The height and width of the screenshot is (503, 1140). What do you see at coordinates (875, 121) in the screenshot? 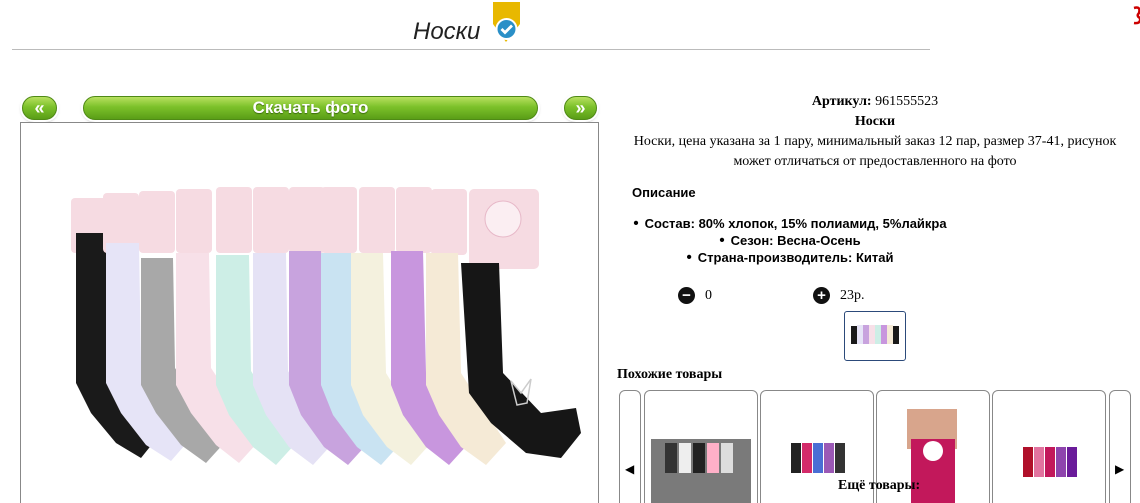
I see `product-name: Носки` at bounding box center [875, 121].